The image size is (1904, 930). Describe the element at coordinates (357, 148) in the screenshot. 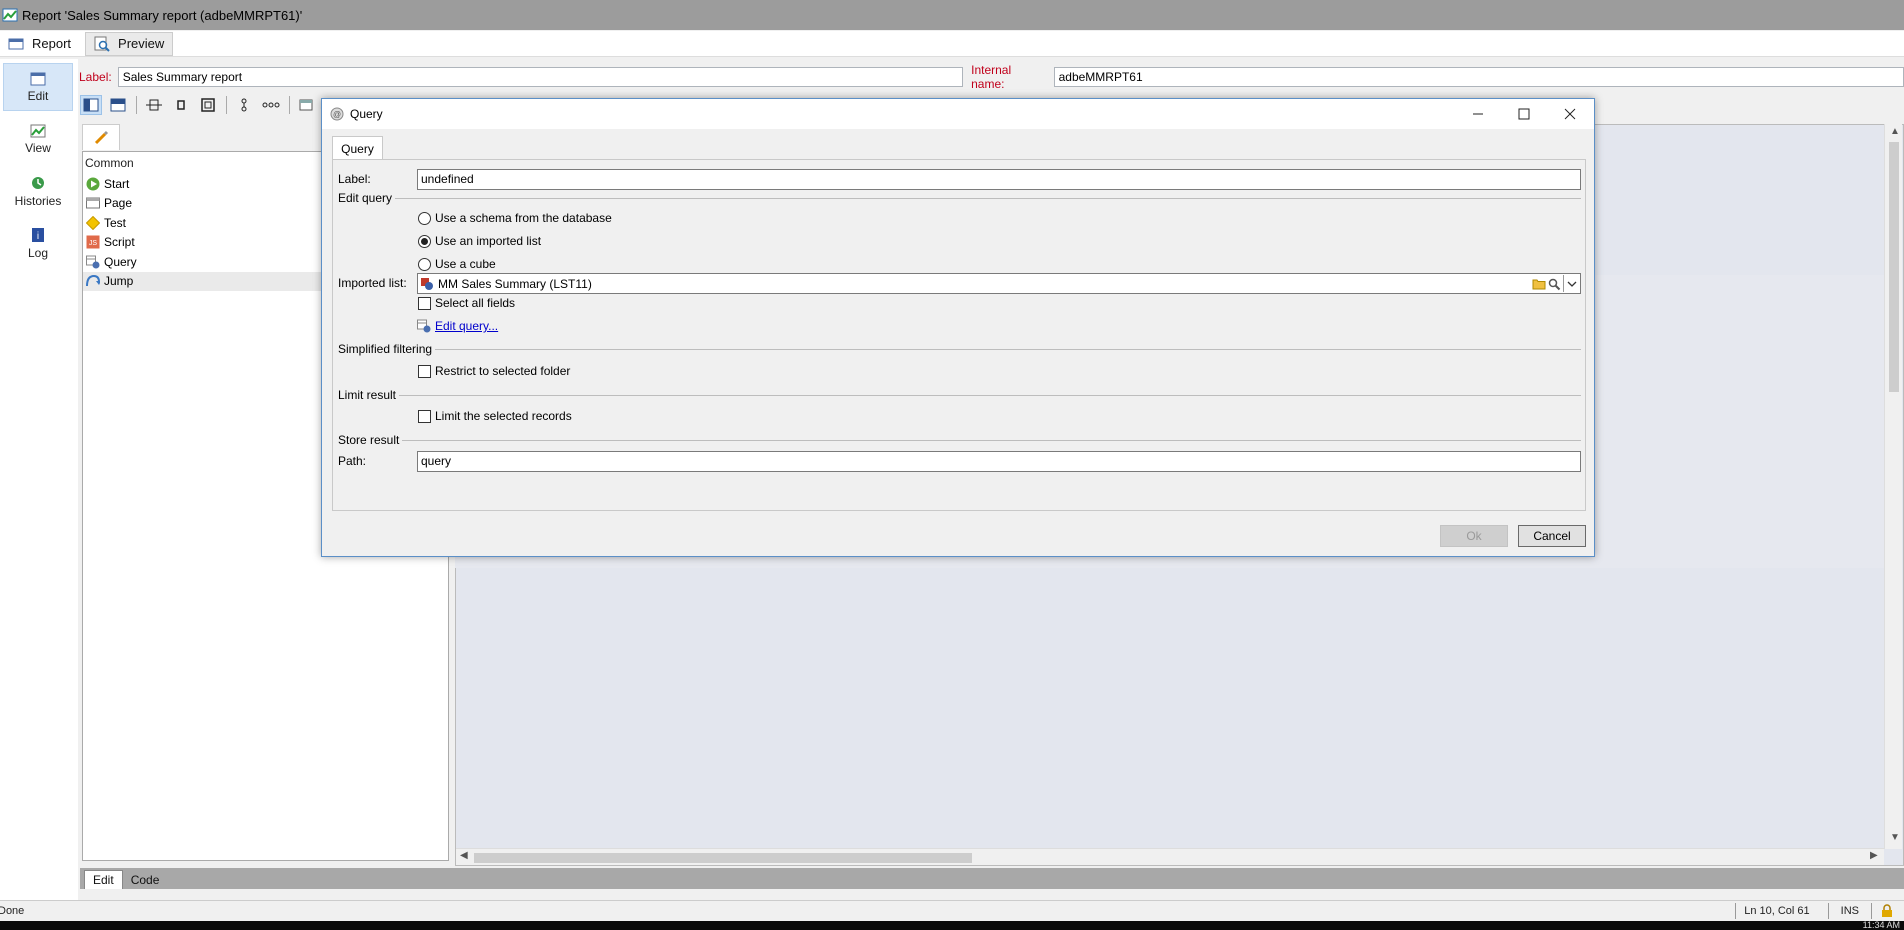

I see `tab-query: Query` at that location.